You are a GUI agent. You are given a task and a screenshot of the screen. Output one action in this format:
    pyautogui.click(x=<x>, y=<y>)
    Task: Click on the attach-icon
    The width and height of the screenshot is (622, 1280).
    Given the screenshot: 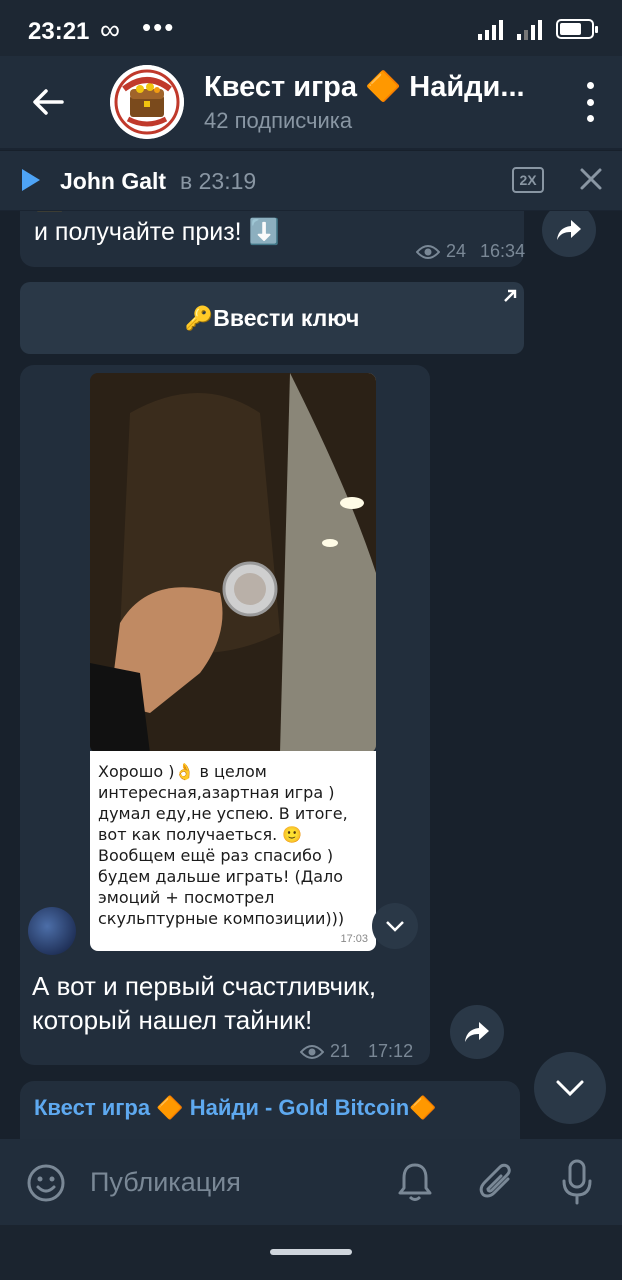 What is the action you would take?
    pyautogui.click(x=497, y=1182)
    